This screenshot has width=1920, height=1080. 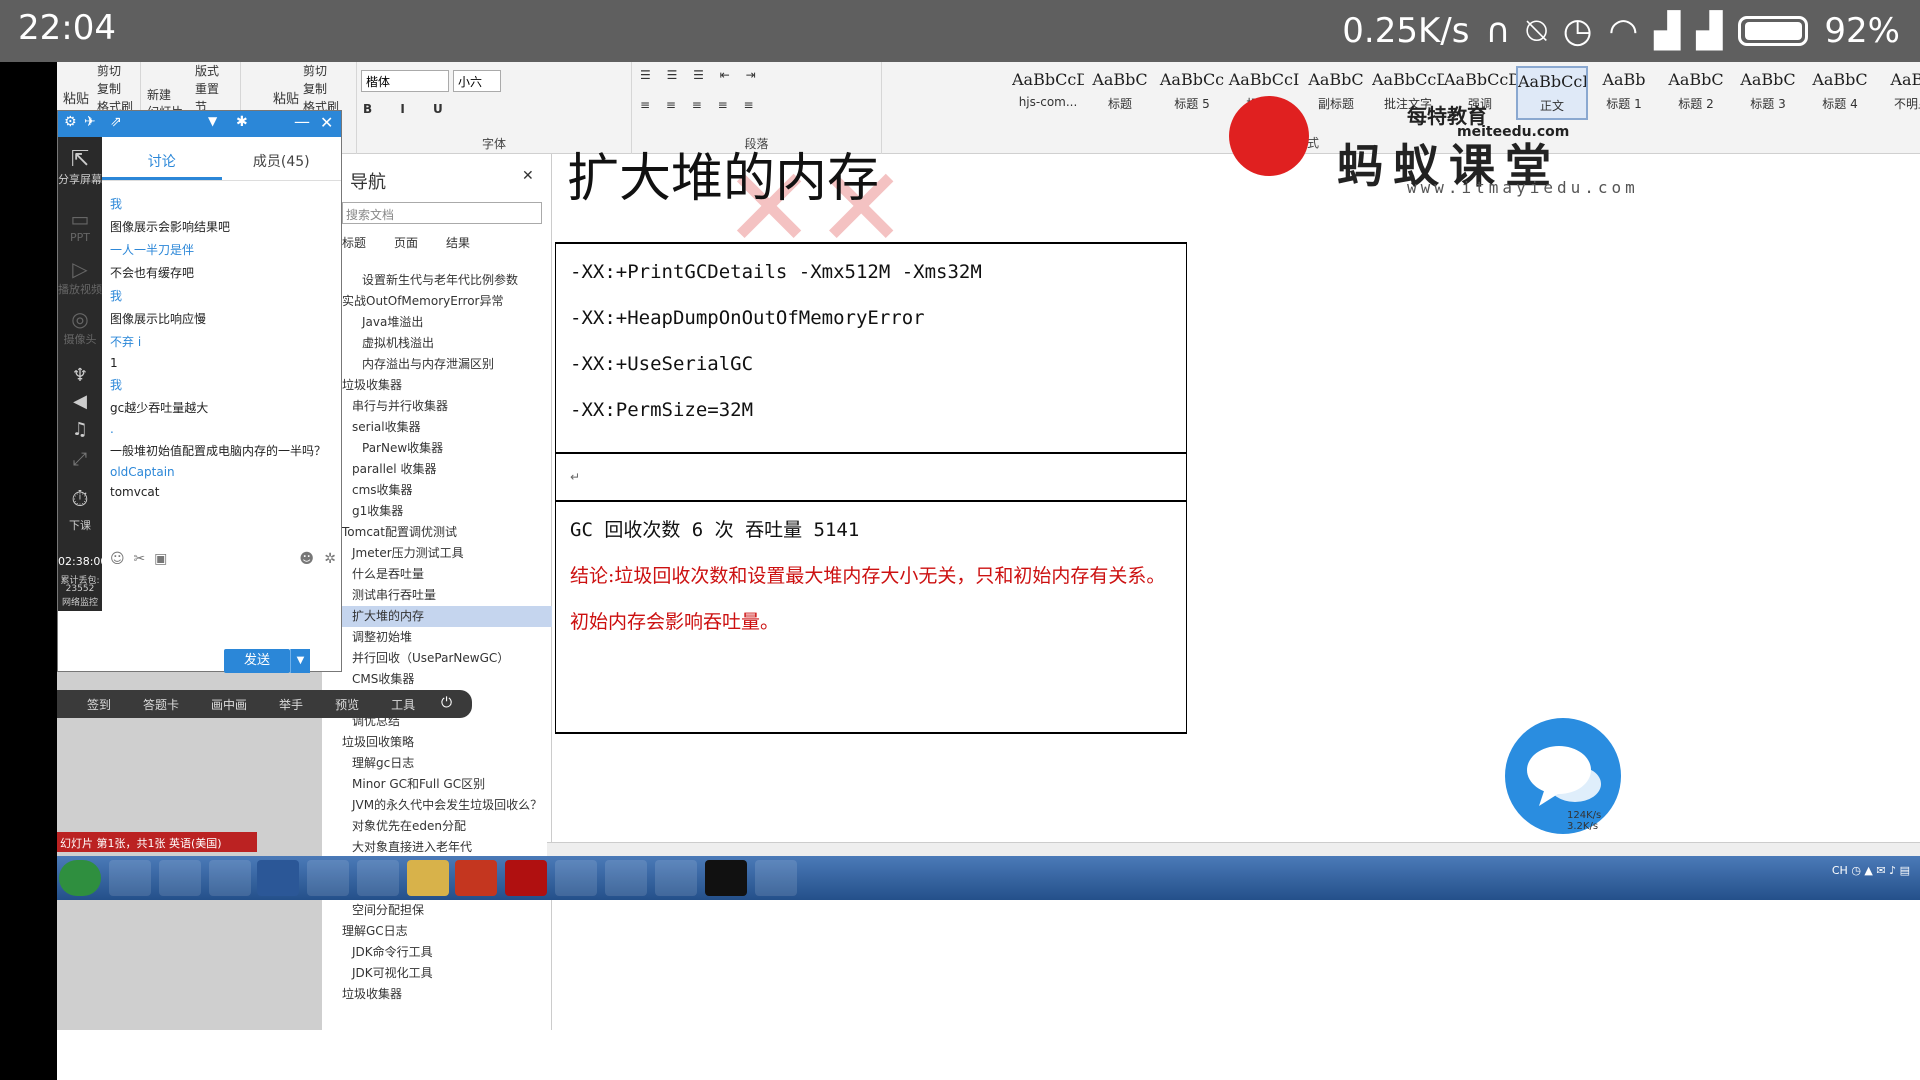 I want to click on qq-icon, so click(x=230, y=878).